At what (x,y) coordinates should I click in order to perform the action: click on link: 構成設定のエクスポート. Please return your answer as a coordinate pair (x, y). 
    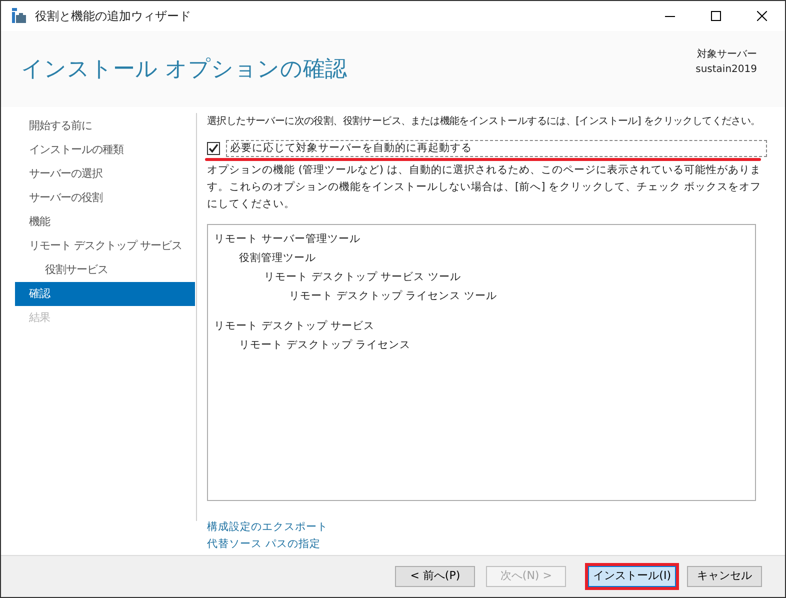
    Looking at the image, I should click on (267, 527).